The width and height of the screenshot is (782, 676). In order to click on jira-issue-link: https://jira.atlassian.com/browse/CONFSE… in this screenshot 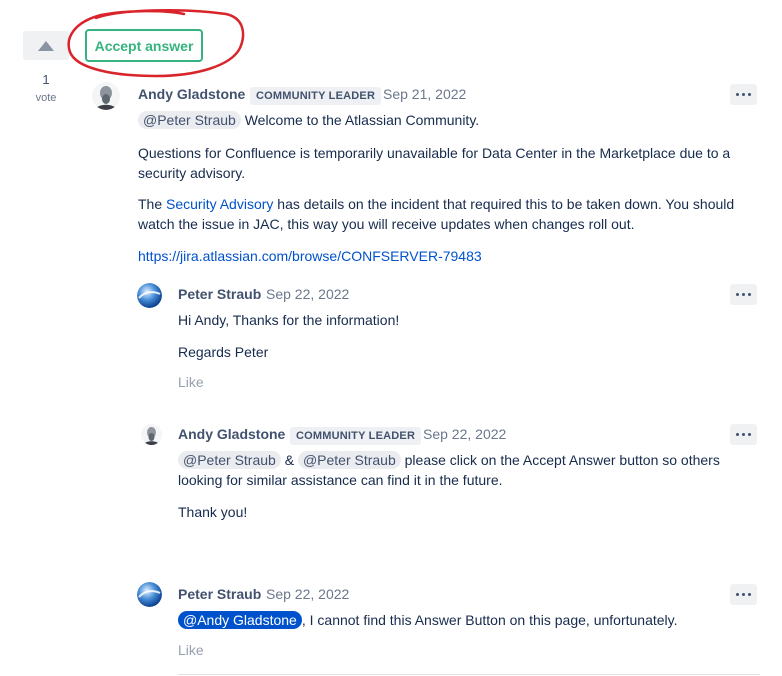, I will do `click(310, 256)`.